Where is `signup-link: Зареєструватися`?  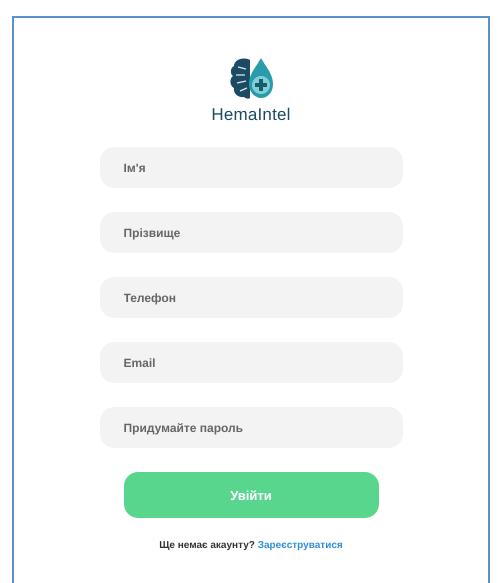 signup-link: Зареєструватися is located at coordinates (300, 545).